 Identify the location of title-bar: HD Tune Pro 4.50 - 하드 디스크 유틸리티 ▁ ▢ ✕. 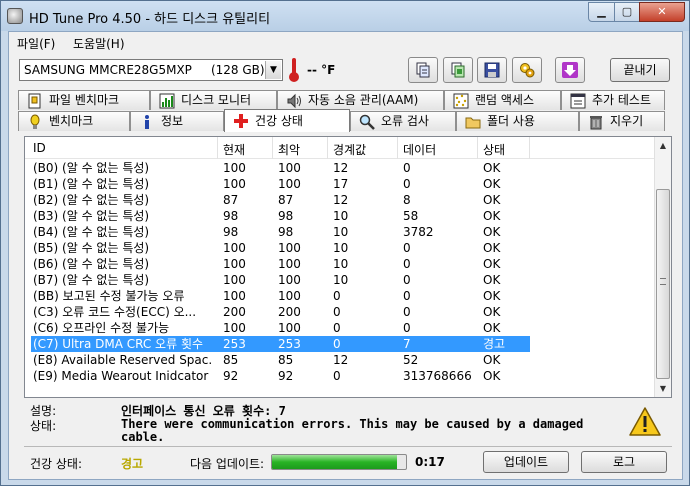
(345, 16).